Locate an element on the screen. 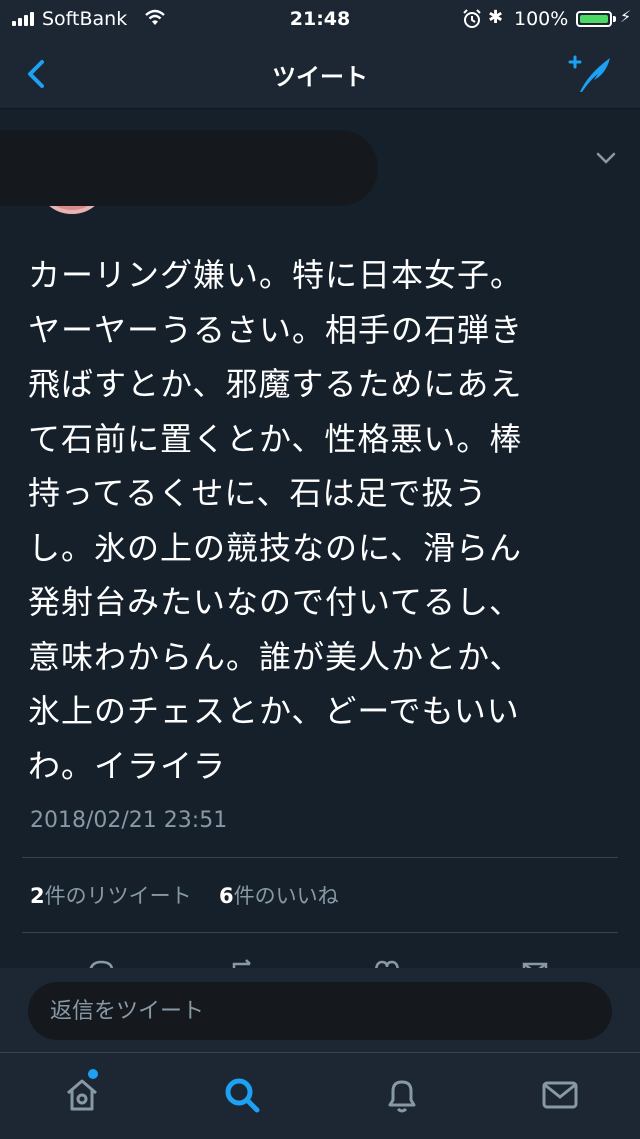 The image size is (640, 1139). battery-percentage: 100% is located at coordinates (541, 19).